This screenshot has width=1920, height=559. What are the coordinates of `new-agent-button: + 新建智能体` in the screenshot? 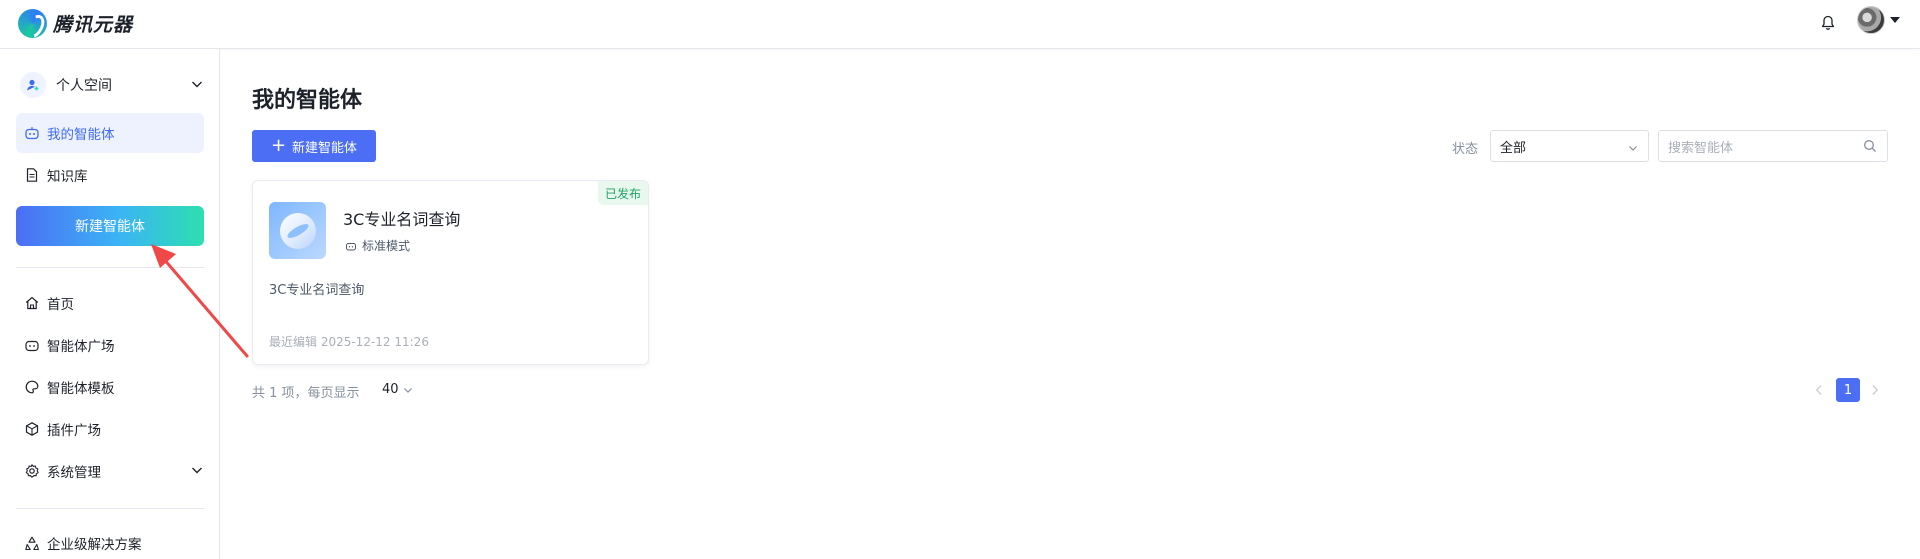 It's located at (314, 146).